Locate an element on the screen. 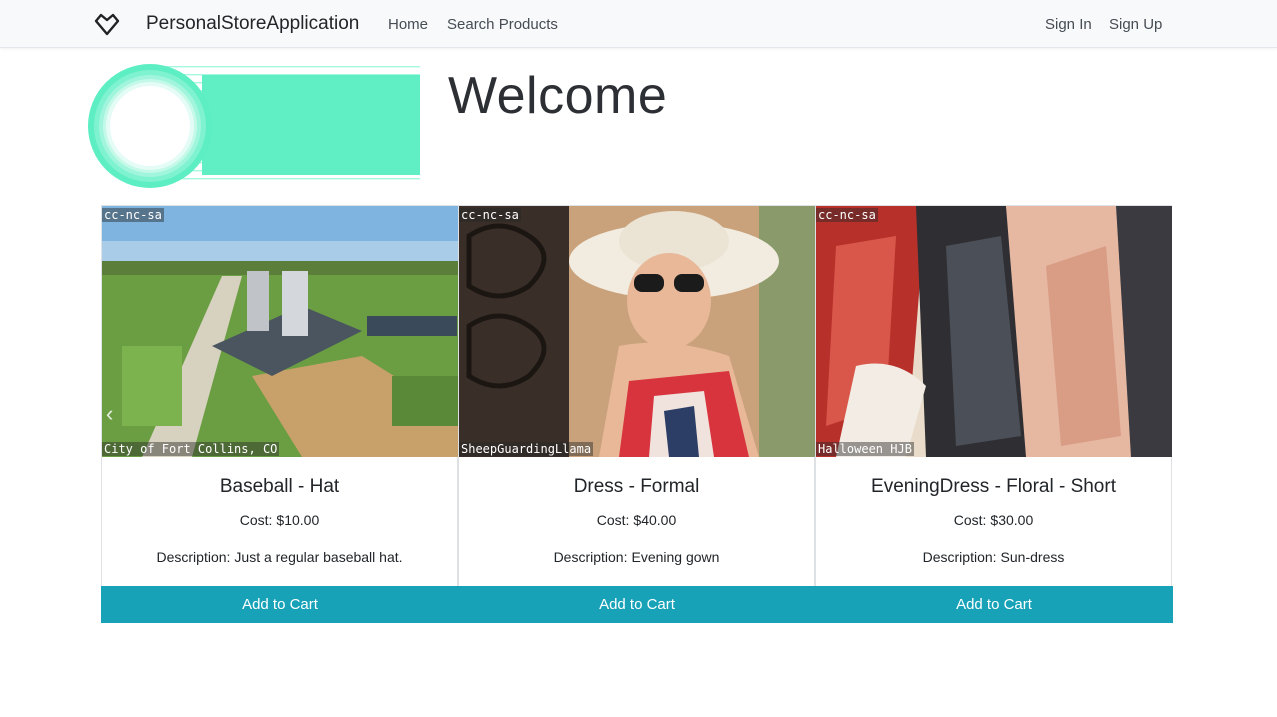 Image resolution: width=1277 pixels, height=717 pixels. product-description: Description: Evening gown is located at coordinates (636, 557).